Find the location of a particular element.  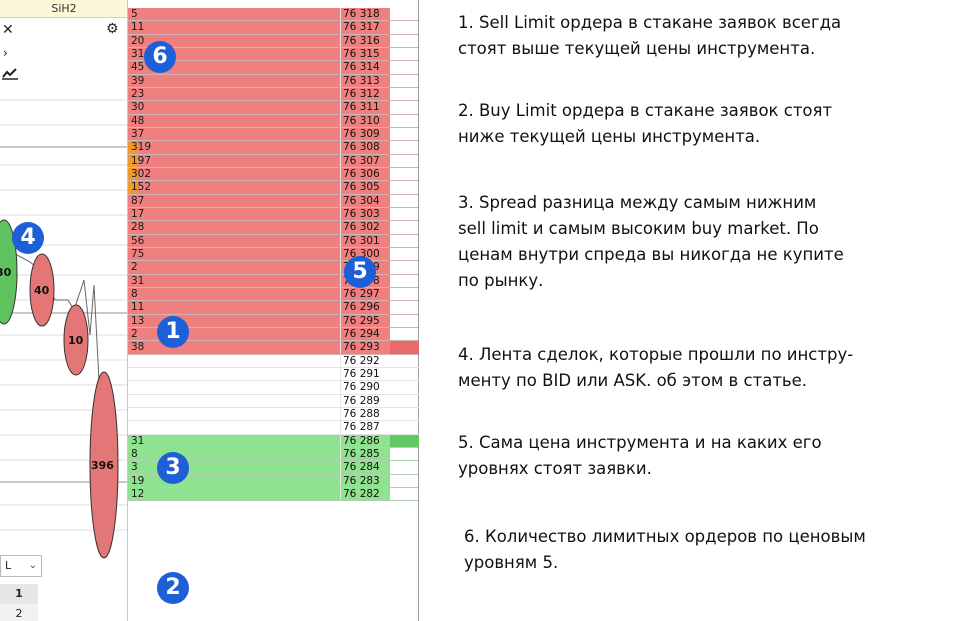

volume-cell: 75 is located at coordinates (234, 254).